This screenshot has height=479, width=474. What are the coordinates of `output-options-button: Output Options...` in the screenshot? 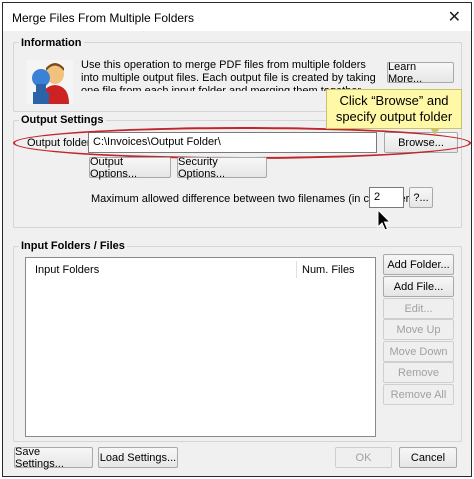 It's located at (130, 168).